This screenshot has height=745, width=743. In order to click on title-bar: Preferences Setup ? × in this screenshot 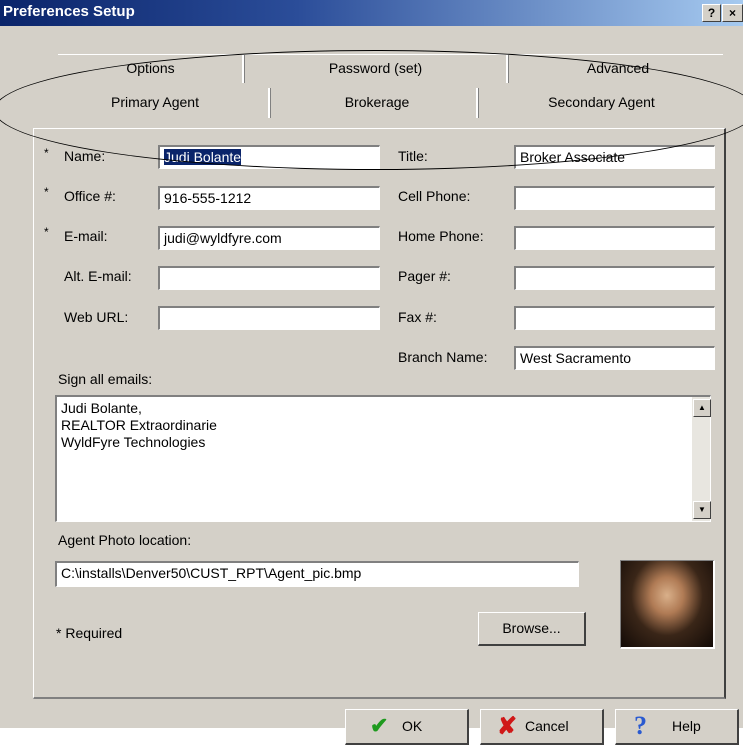, I will do `click(371, 13)`.